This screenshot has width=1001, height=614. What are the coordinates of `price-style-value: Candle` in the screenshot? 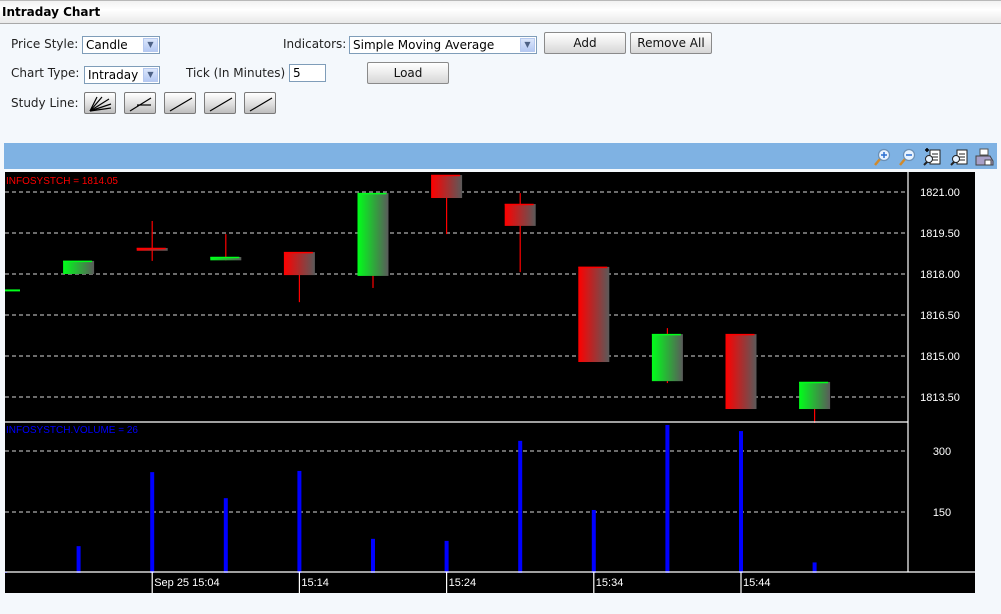 It's located at (107, 45).